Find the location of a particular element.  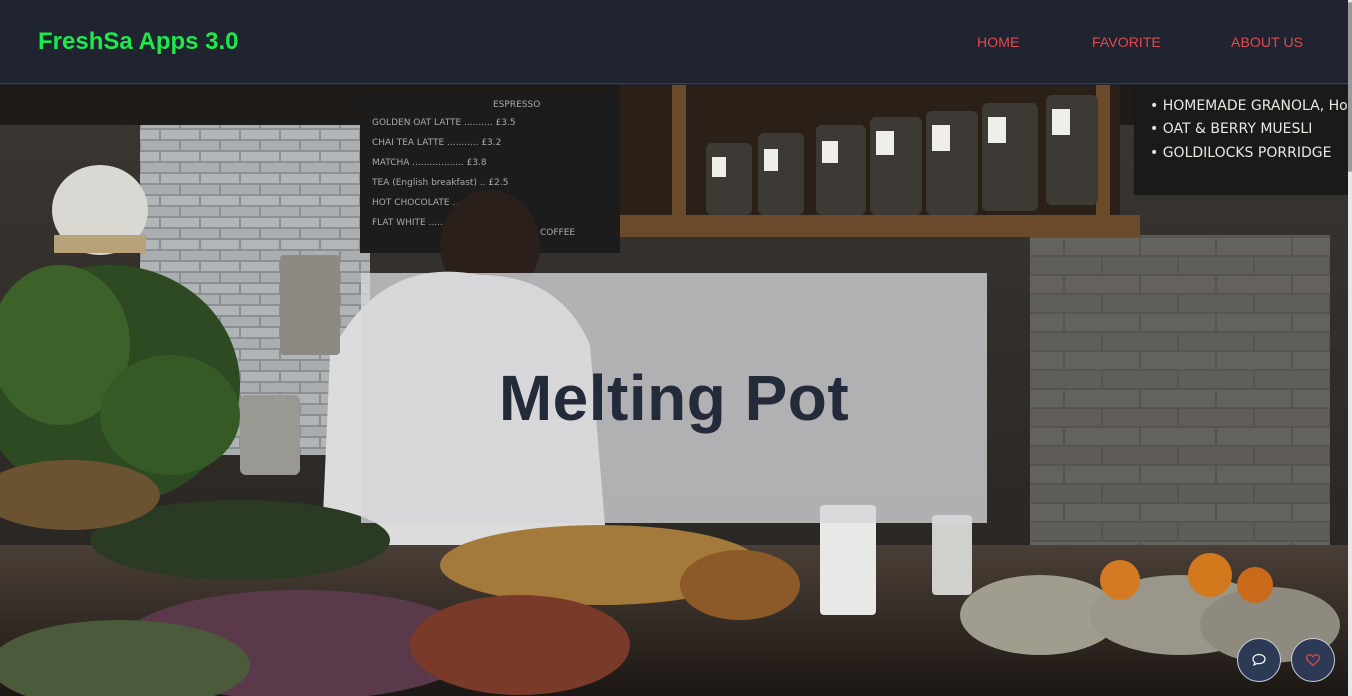

nav-about-us-link: ABOUT US is located at coordinates (1267, 42).